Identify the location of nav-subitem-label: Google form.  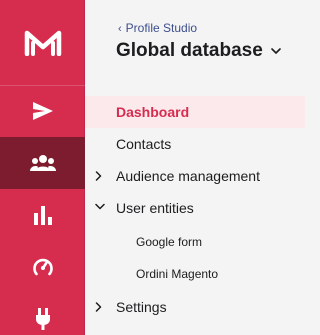
(169, 242).